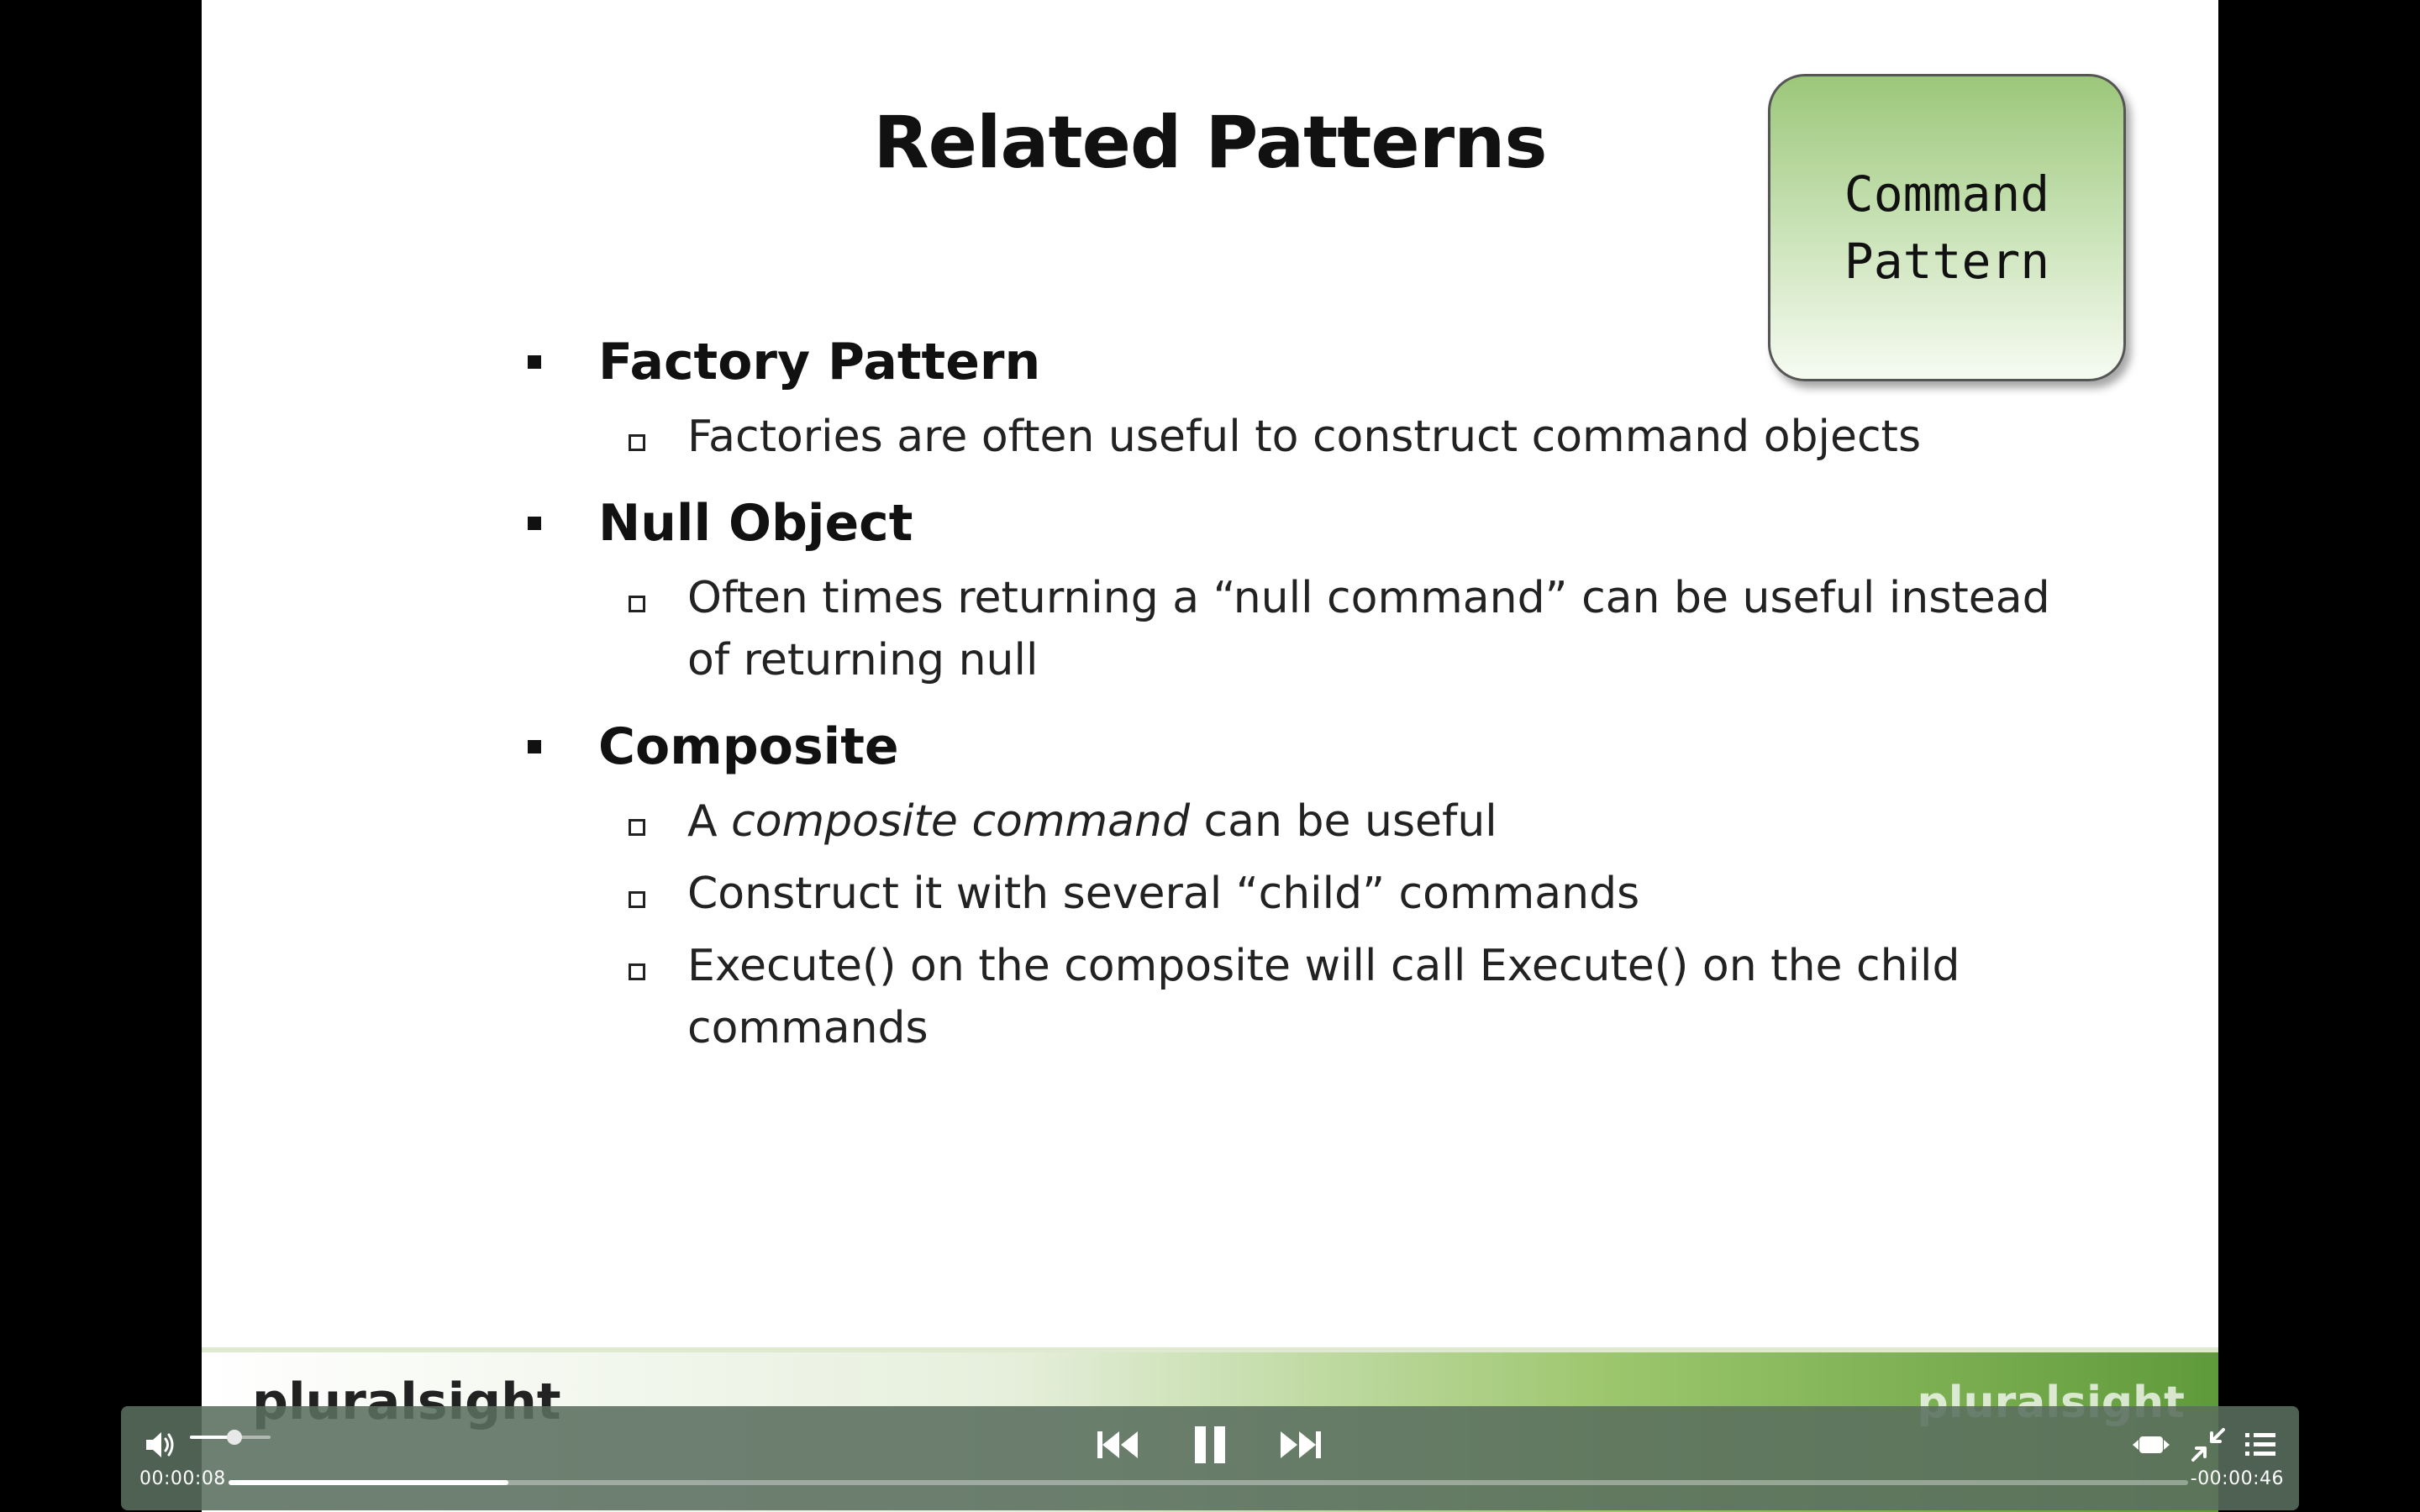 The height and width of the screenshot is (1512, 2420). I want to click on bullet-composite: Composite, so click(1311, 746).